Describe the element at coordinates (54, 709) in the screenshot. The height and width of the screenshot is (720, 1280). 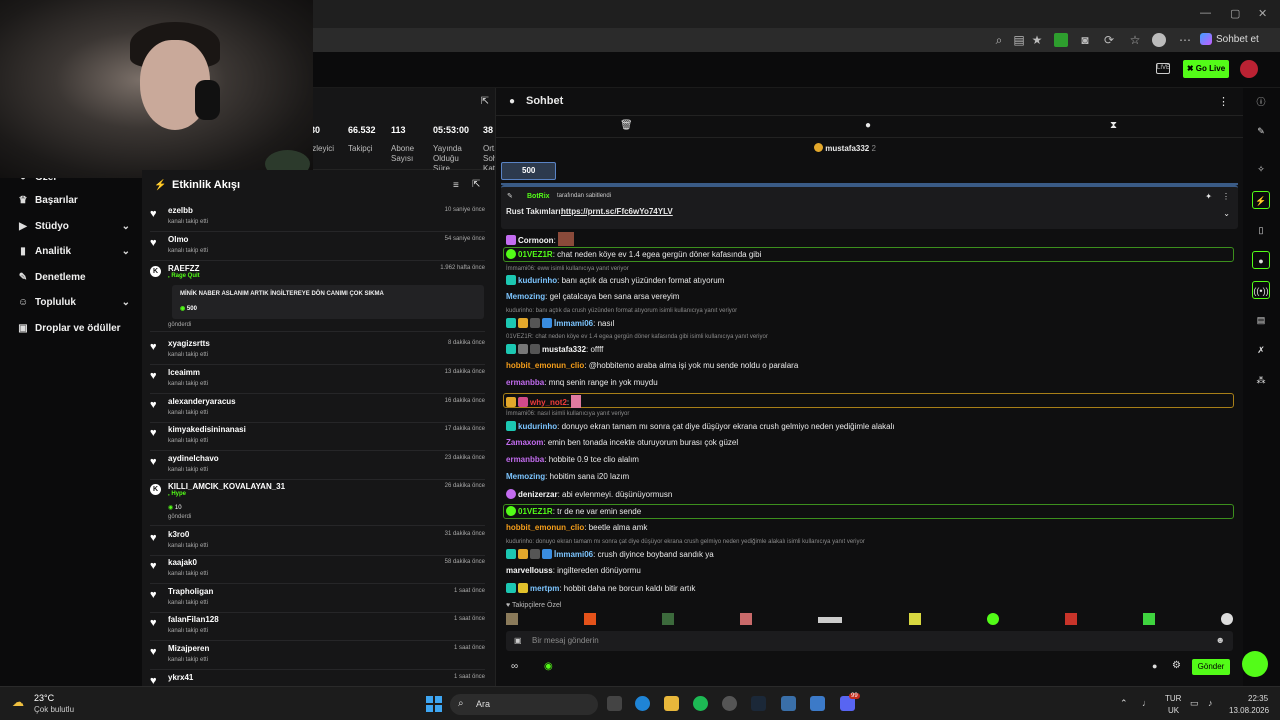
I see `weather-desc: Çok bulutlu` at that location.